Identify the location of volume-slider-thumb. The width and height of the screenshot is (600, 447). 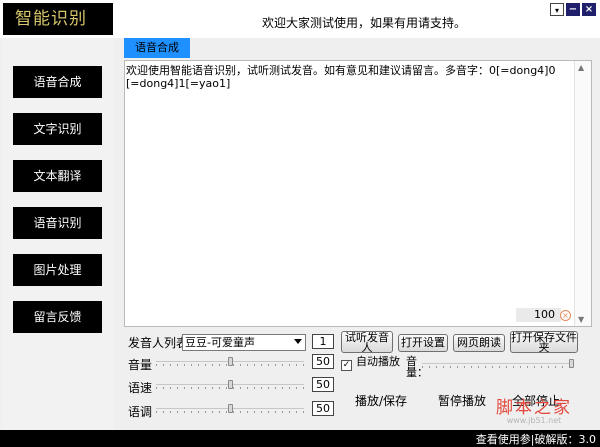
(230, 361).